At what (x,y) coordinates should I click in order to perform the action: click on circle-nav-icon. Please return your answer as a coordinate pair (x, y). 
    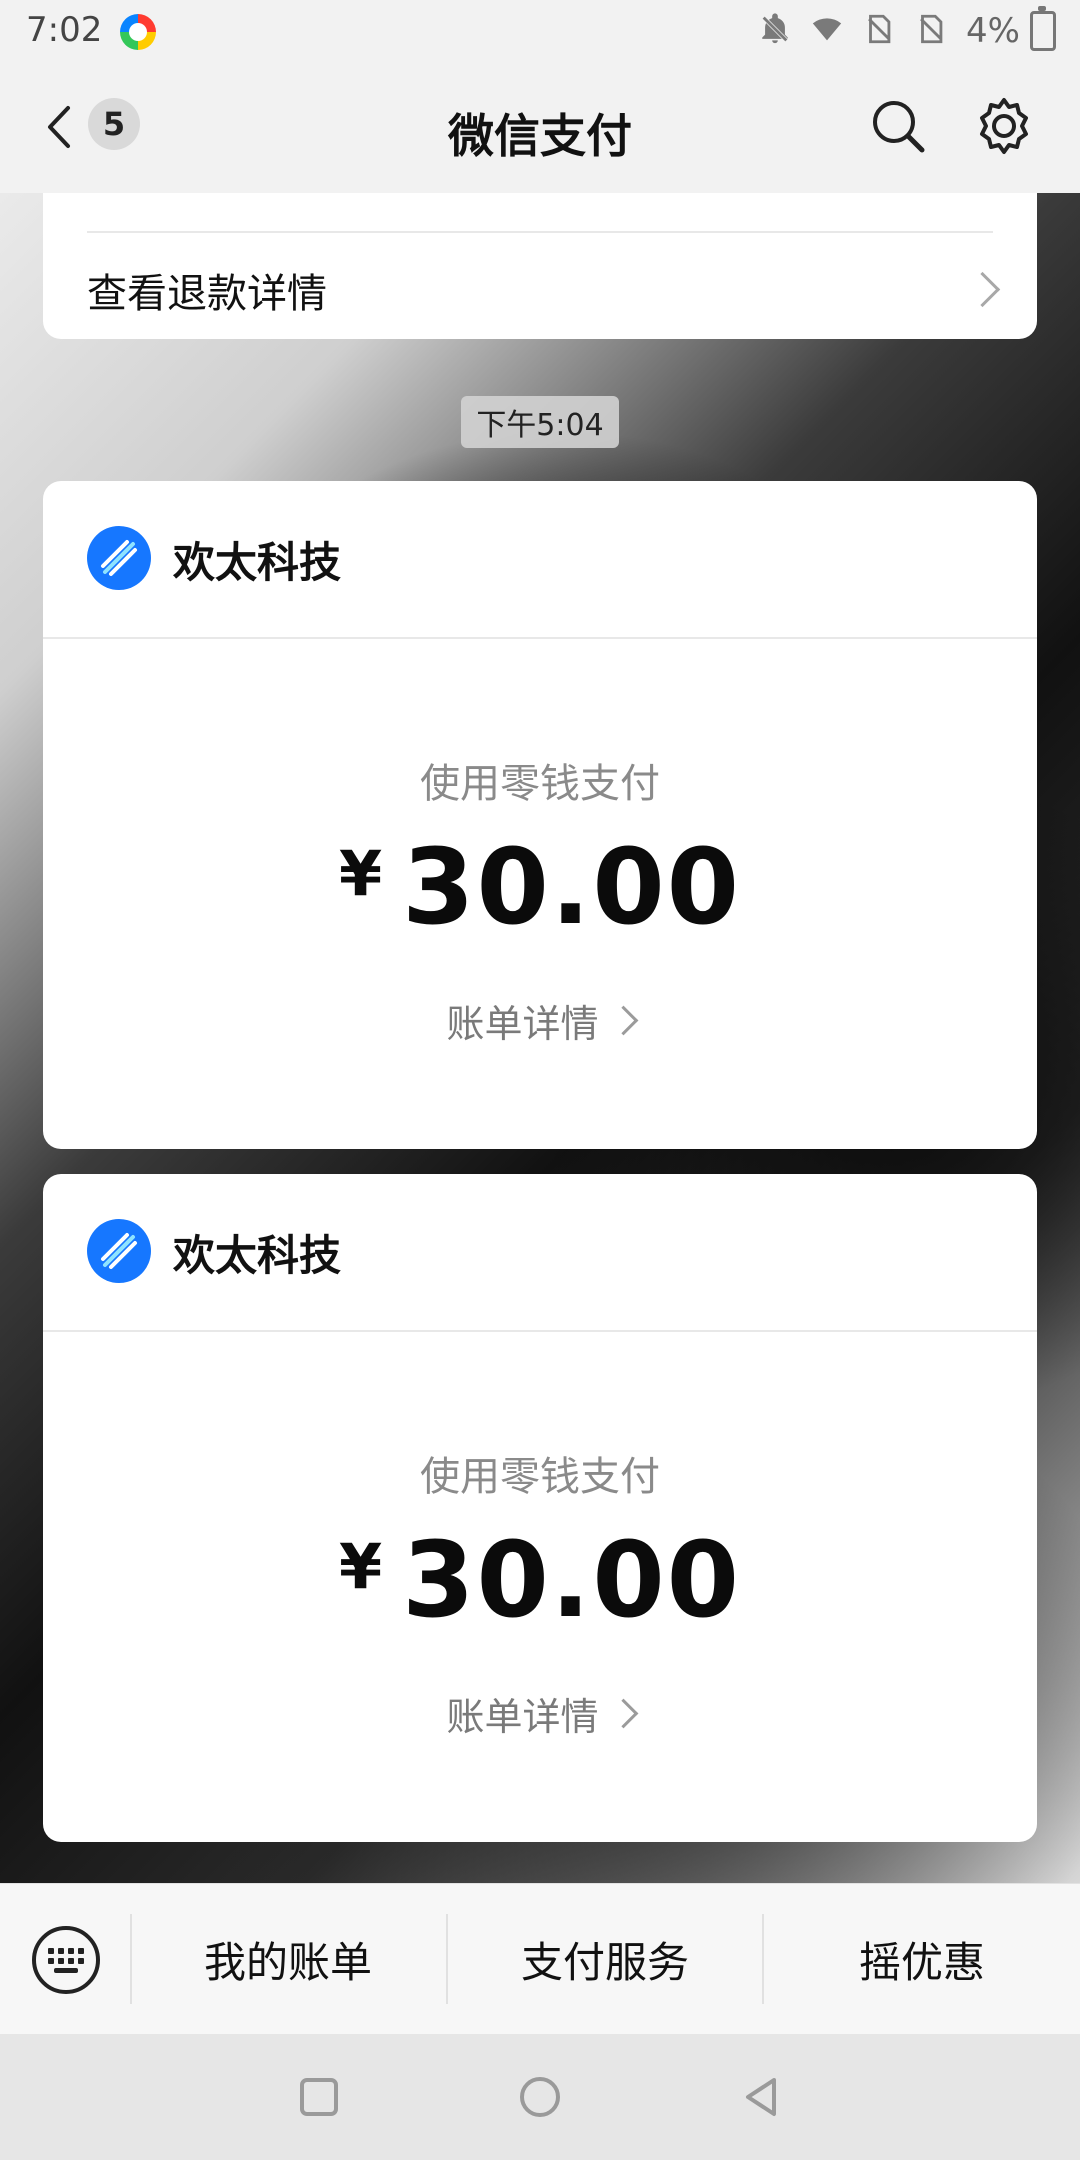
    Looking at the image, I should click on (540, 2097).